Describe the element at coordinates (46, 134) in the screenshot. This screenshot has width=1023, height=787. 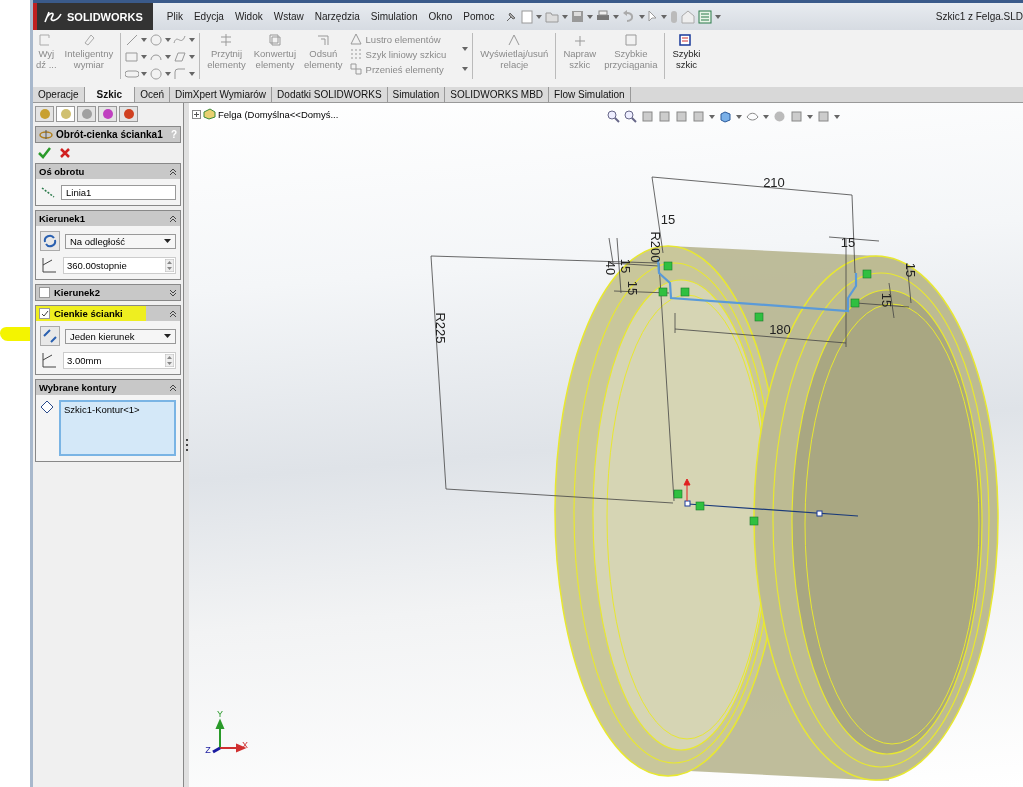
I see `revolve-icon` at that location.